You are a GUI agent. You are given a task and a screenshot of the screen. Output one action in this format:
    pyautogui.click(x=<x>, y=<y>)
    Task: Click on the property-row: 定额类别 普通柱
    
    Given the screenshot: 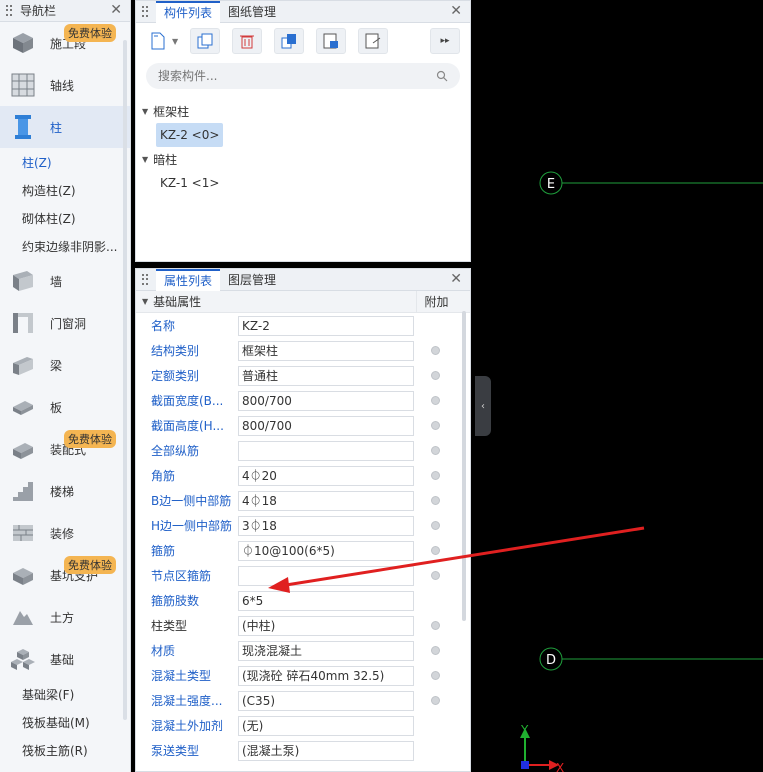 What is the action you would take?
    pyautogui.click(x=303, y=375)
    